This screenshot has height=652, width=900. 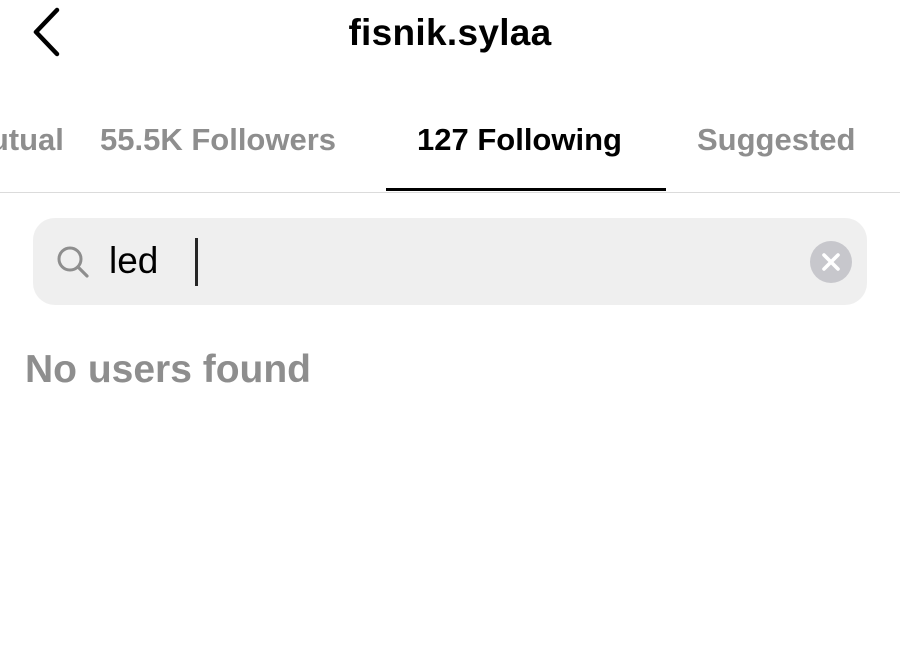 I want to click on header: fisnik.sylaa, so click(x=450, y=38).